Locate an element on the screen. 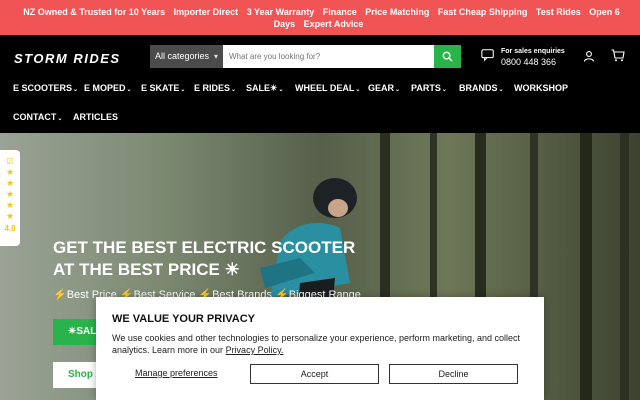  nav-item-label: BRANDS is located at coordinates (478, 88).